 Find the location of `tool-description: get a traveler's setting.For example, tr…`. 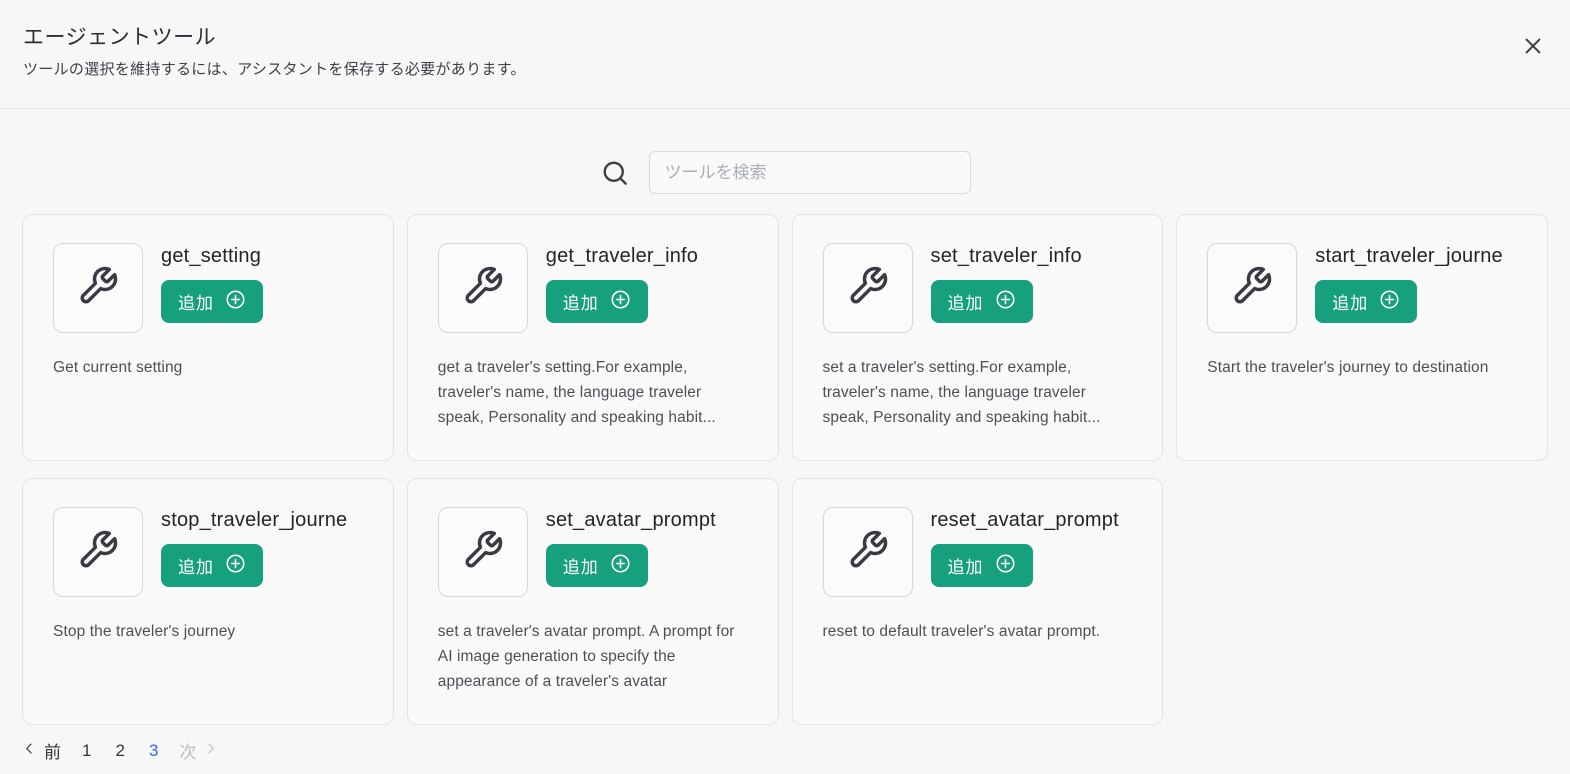

tool-description: get a traveler's setting.For example, tr… is located at coordinates (576, 393).